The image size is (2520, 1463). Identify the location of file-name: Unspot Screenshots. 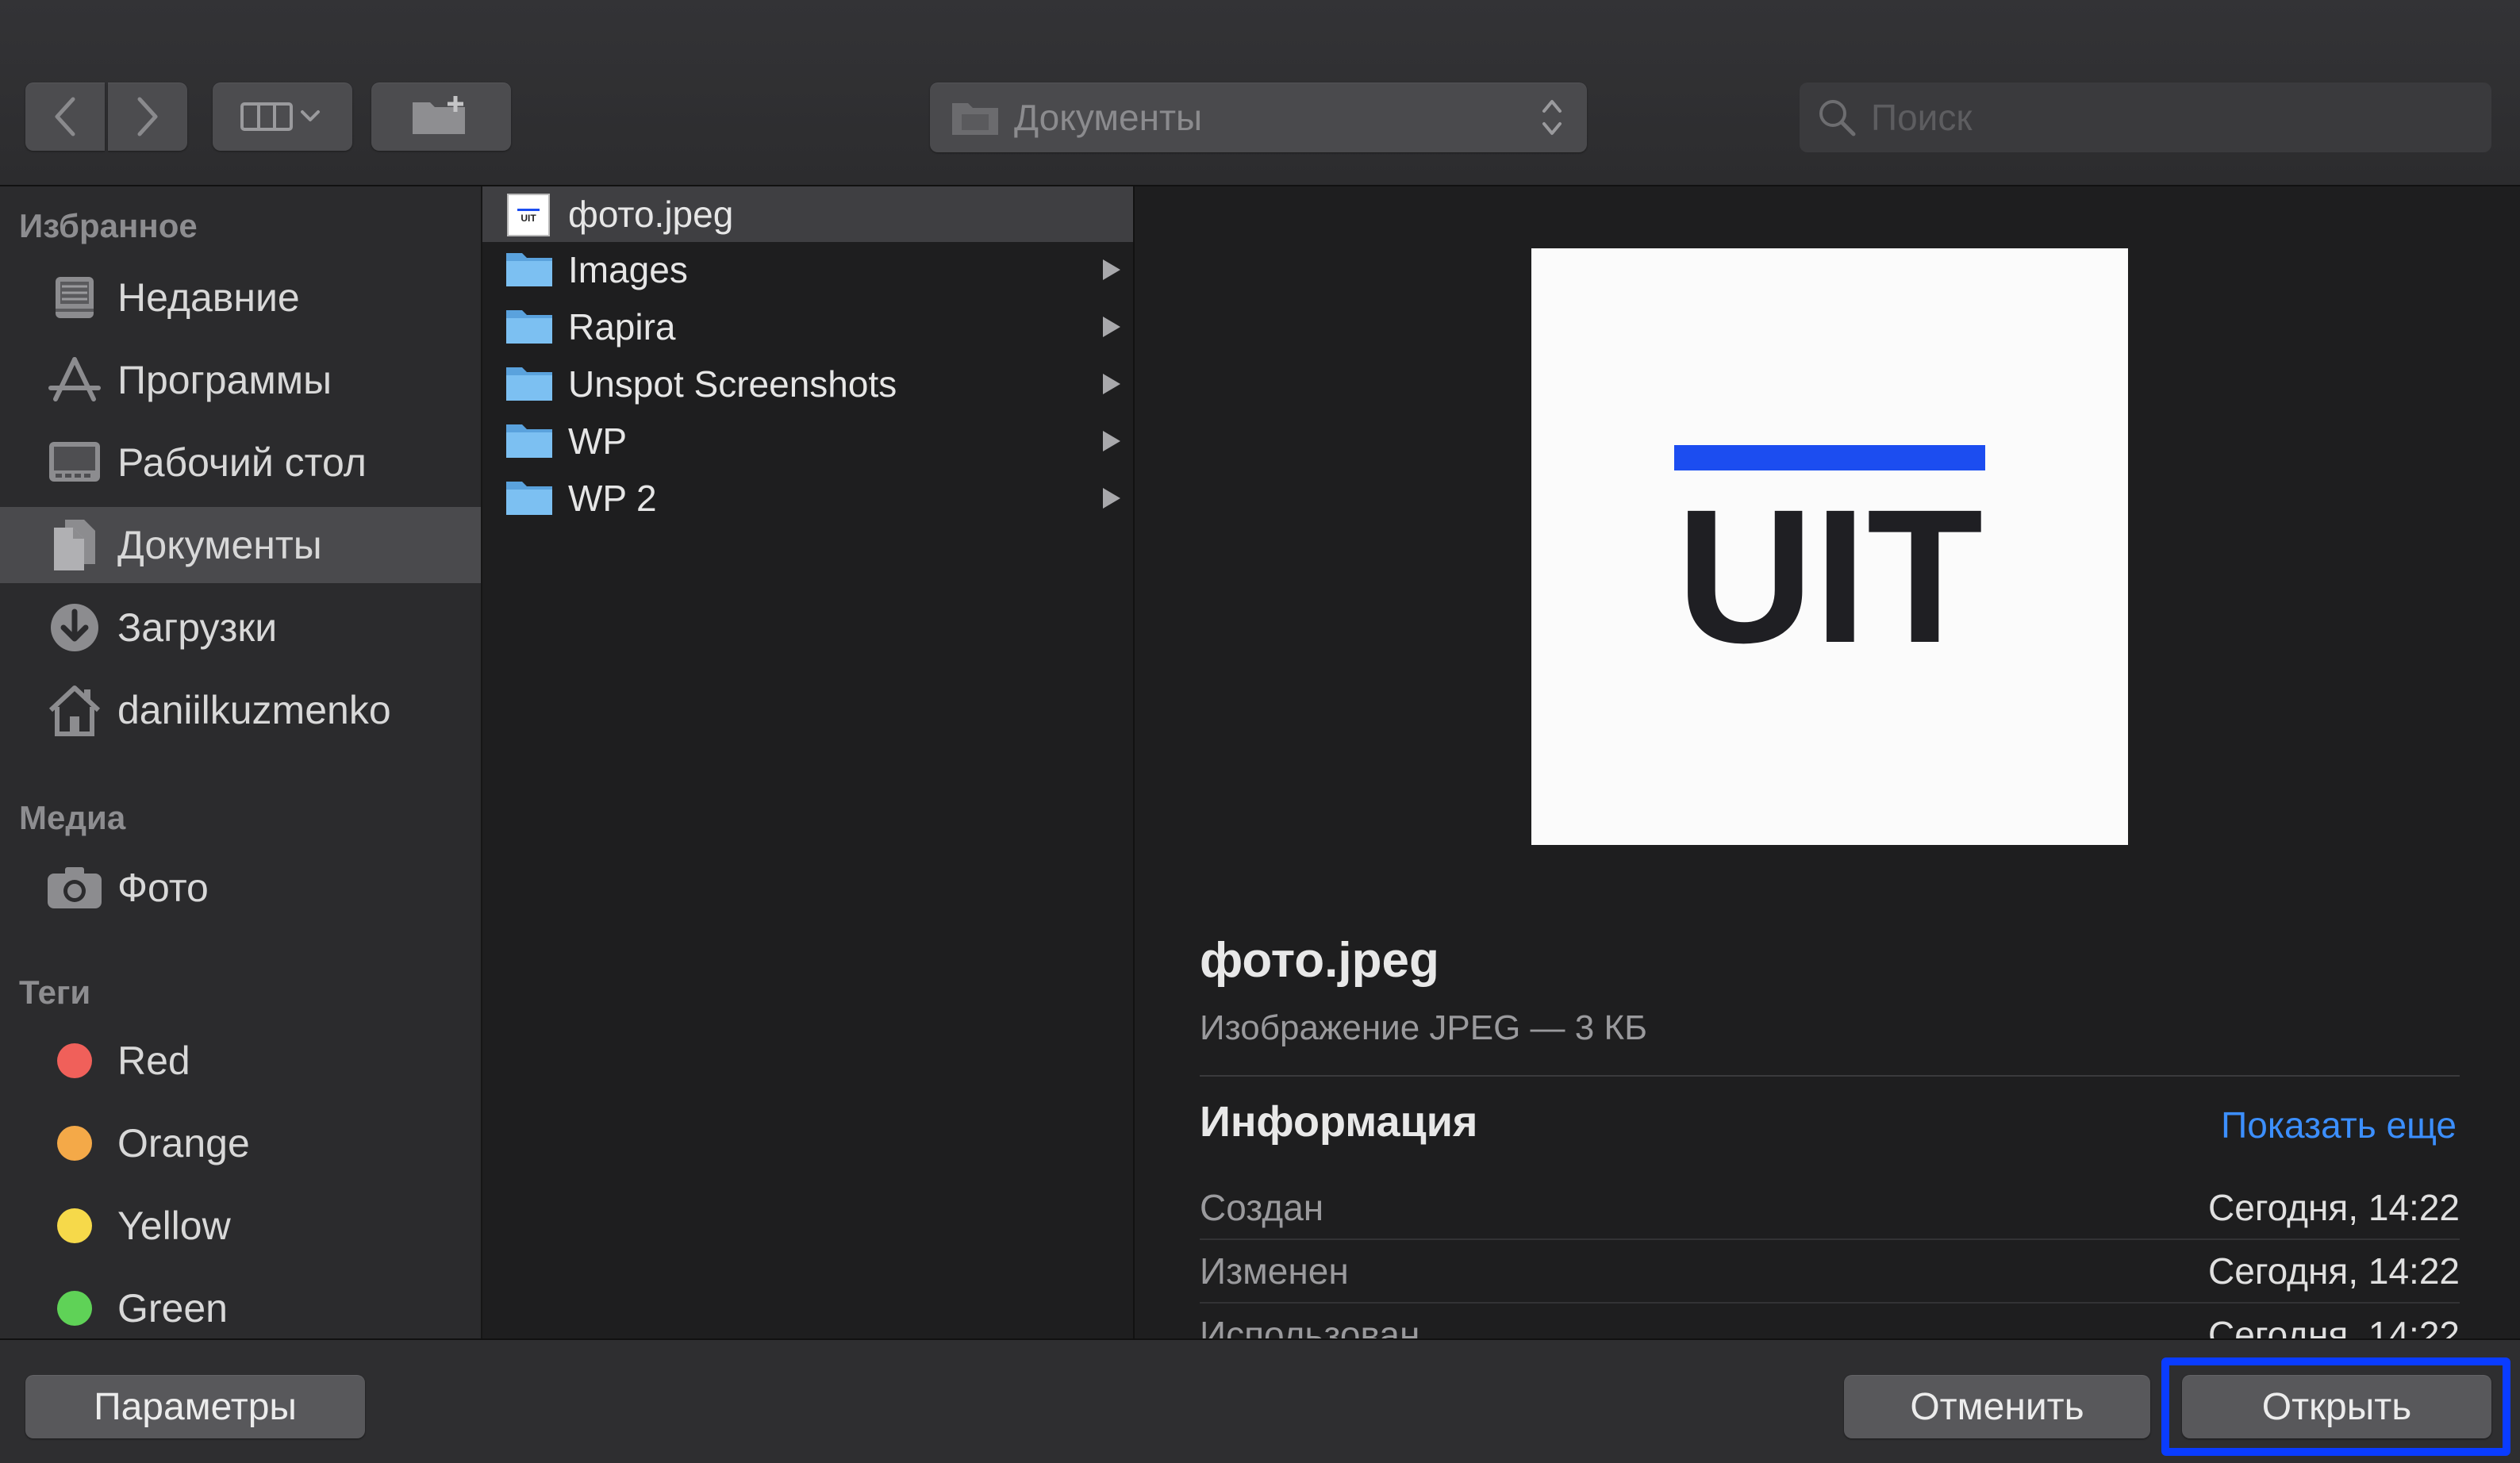
(732, 384).